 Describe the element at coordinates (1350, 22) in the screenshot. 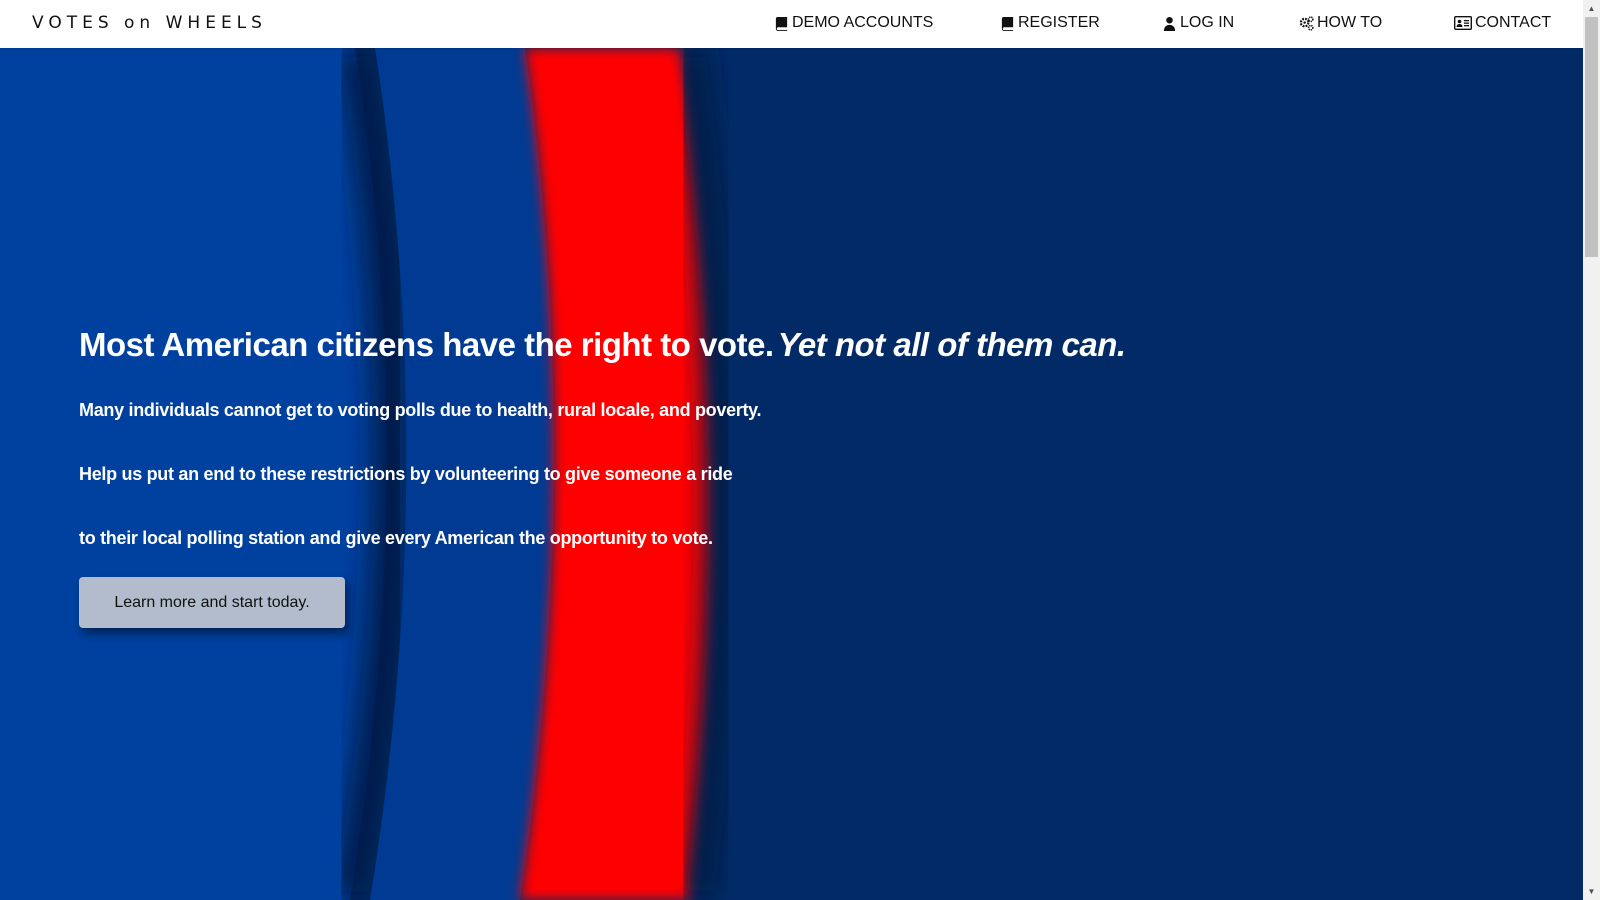

I see `nav-how-to-label: HOW TO` at that location.